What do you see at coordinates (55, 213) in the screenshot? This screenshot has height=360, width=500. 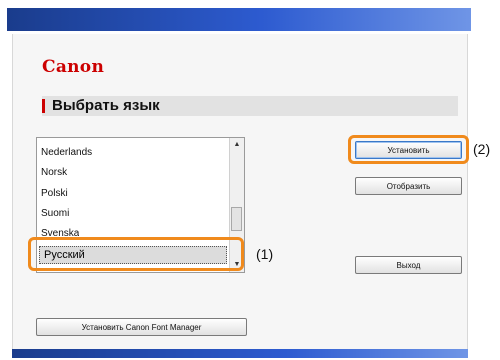 I see `list-item-suomi: Suomi` at bounding box center [55, 213].